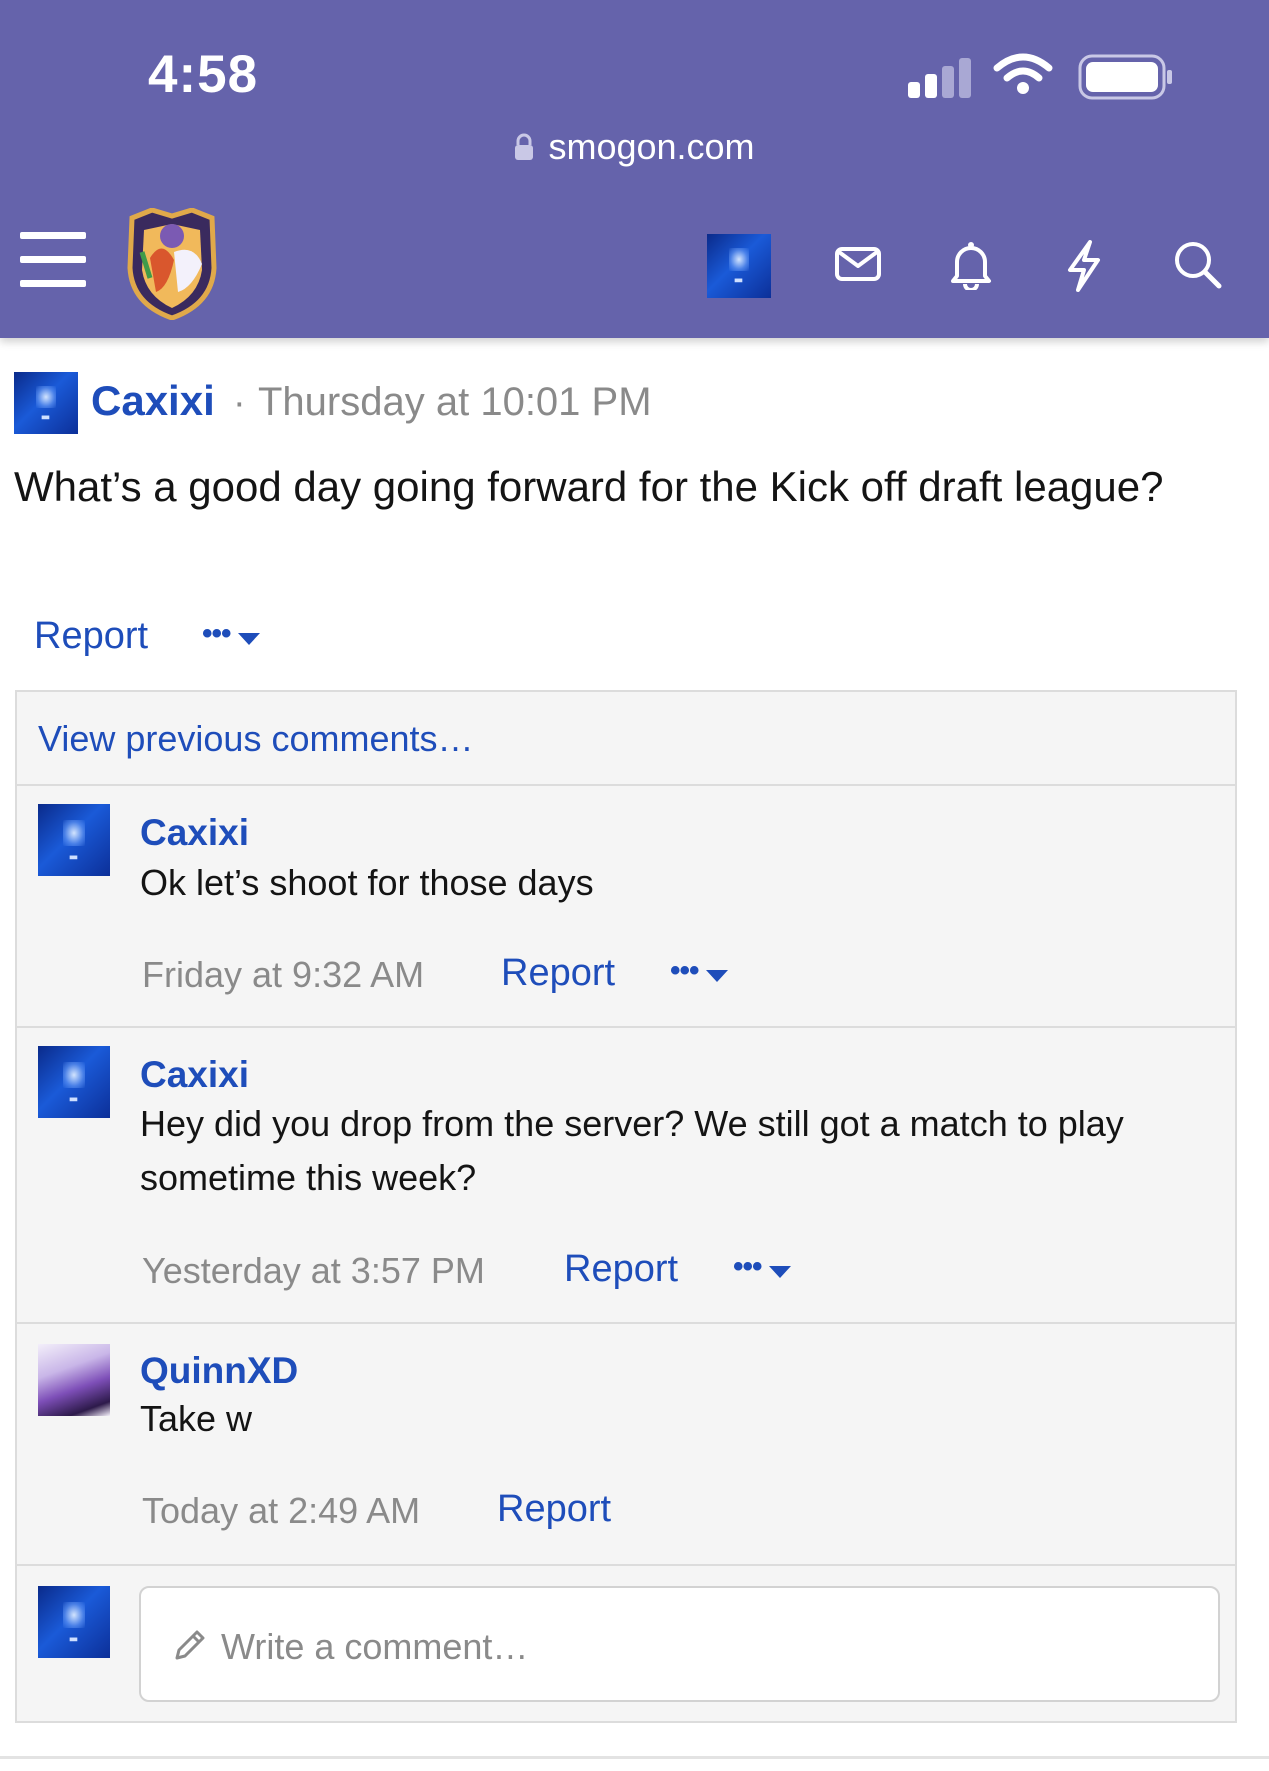  Describe the element at coordinates (283, 975) in the screenshot. I see `comment-timestamp: Friday at 9:32 AM` at that location.